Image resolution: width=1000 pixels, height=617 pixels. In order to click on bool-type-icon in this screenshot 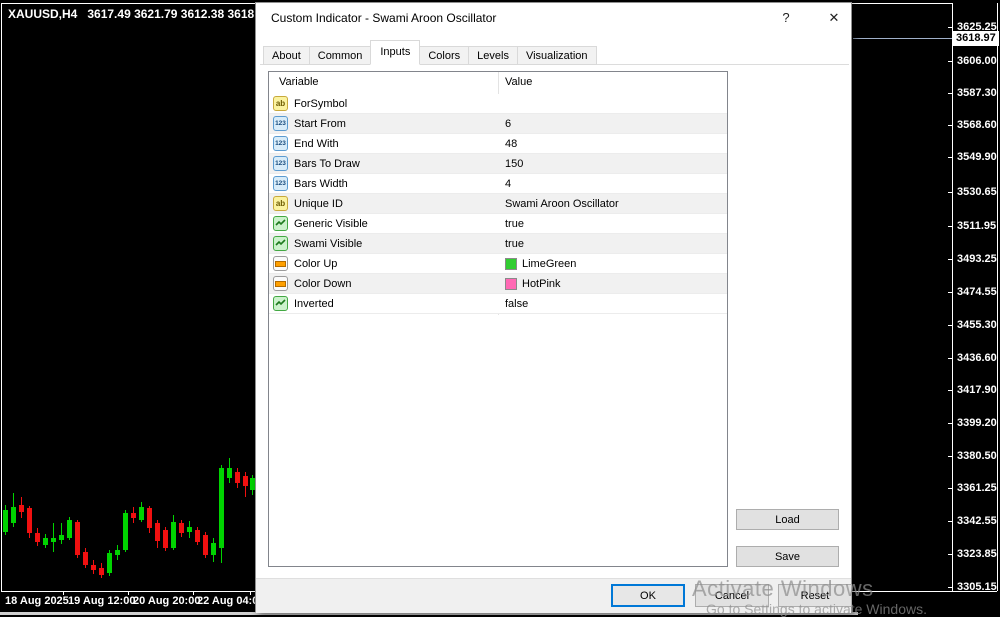, I will do `click(280, 303)`.